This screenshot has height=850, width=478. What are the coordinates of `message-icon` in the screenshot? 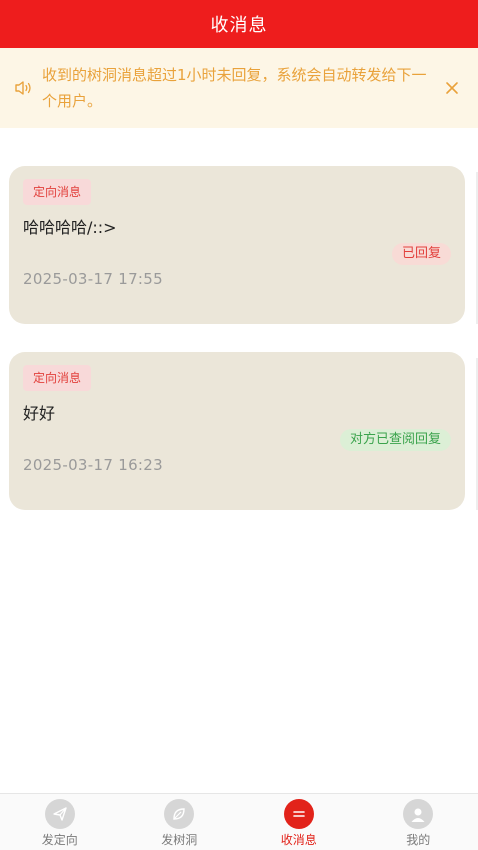 It's located at (298, 814).